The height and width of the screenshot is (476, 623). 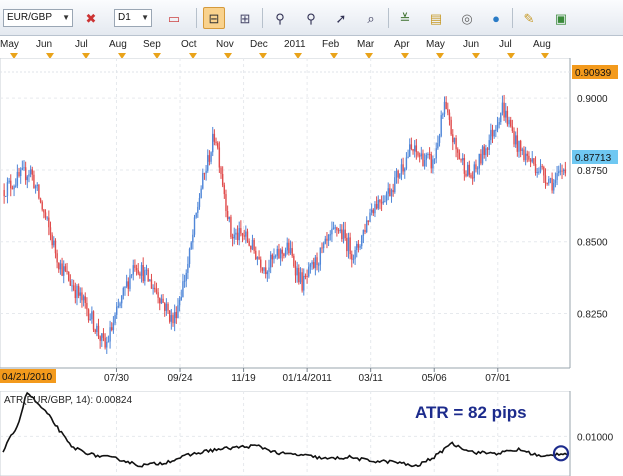 I want to click on line-study-icon: ⚲, so click(x=280, y=18).